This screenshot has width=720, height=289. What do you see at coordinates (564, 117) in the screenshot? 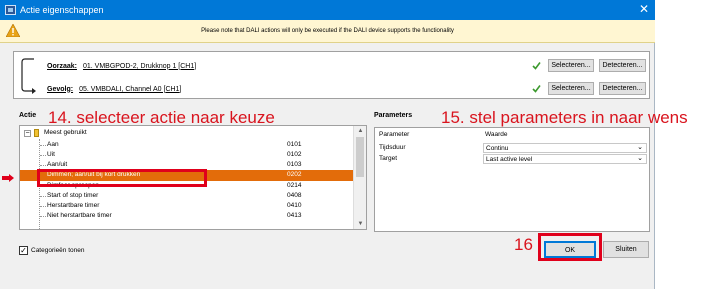
I see `annotation-step15: 15. stel parameters in naar wens` at bounding box center [564, 117].